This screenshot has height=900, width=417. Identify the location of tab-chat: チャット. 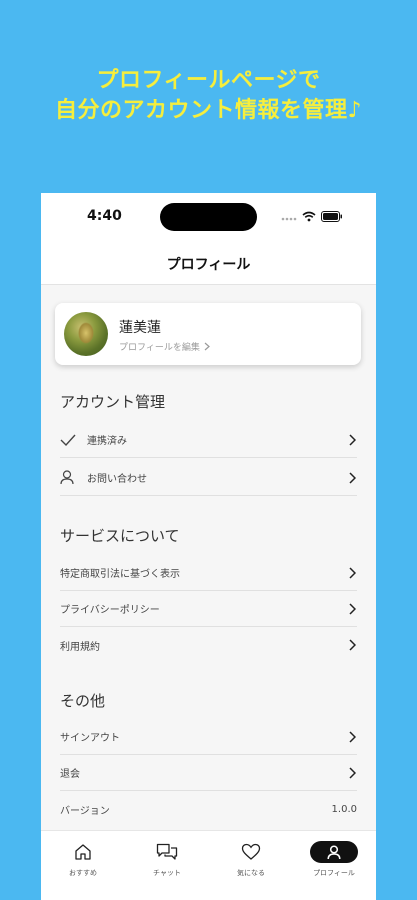
(167, 862).